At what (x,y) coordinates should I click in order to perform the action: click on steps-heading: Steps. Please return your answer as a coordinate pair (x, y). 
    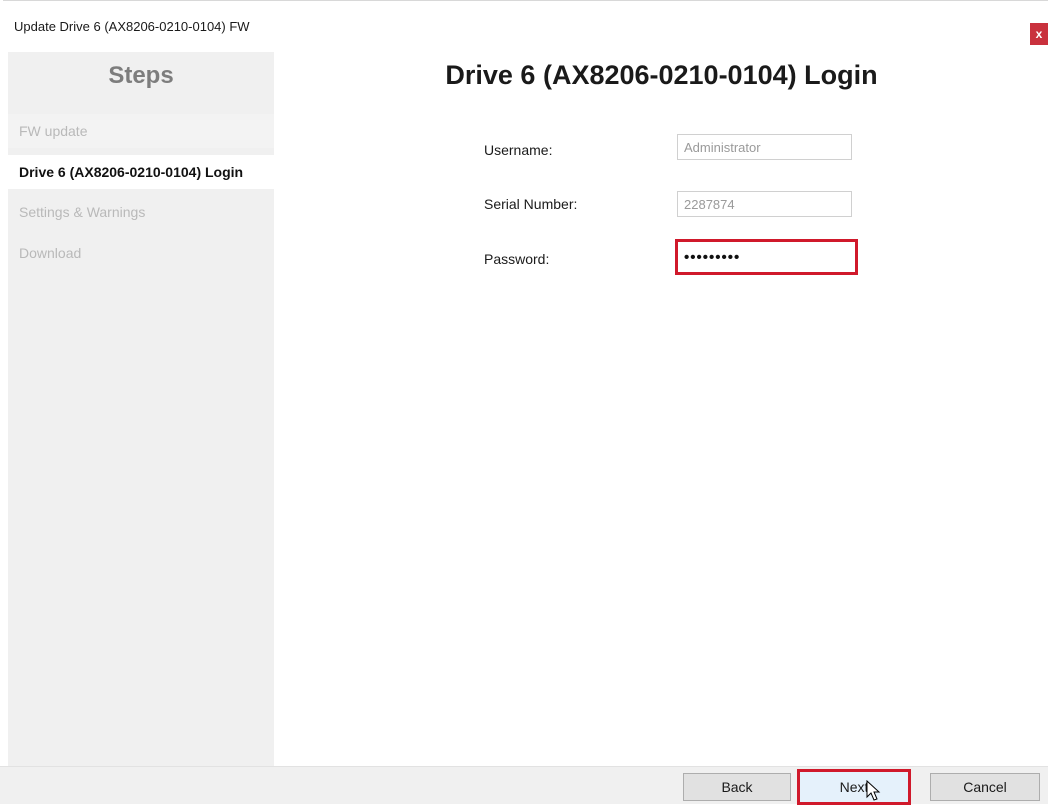
    Looking at the image, I should click on (141, 75).